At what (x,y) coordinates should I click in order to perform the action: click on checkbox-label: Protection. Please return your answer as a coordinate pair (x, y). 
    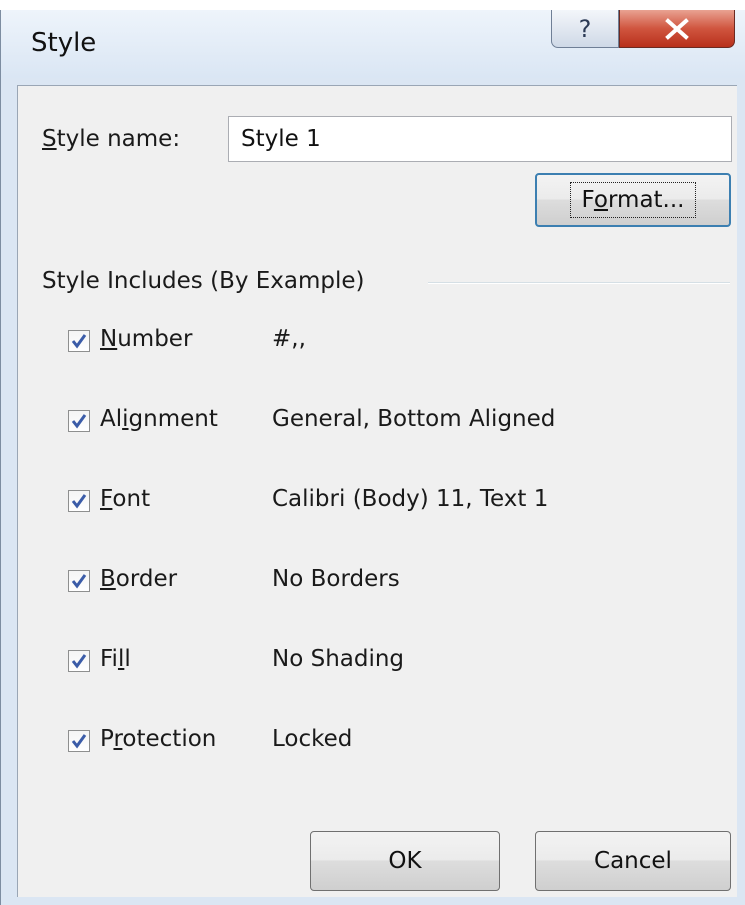
    Looking at the image, I should click on (158, 739).